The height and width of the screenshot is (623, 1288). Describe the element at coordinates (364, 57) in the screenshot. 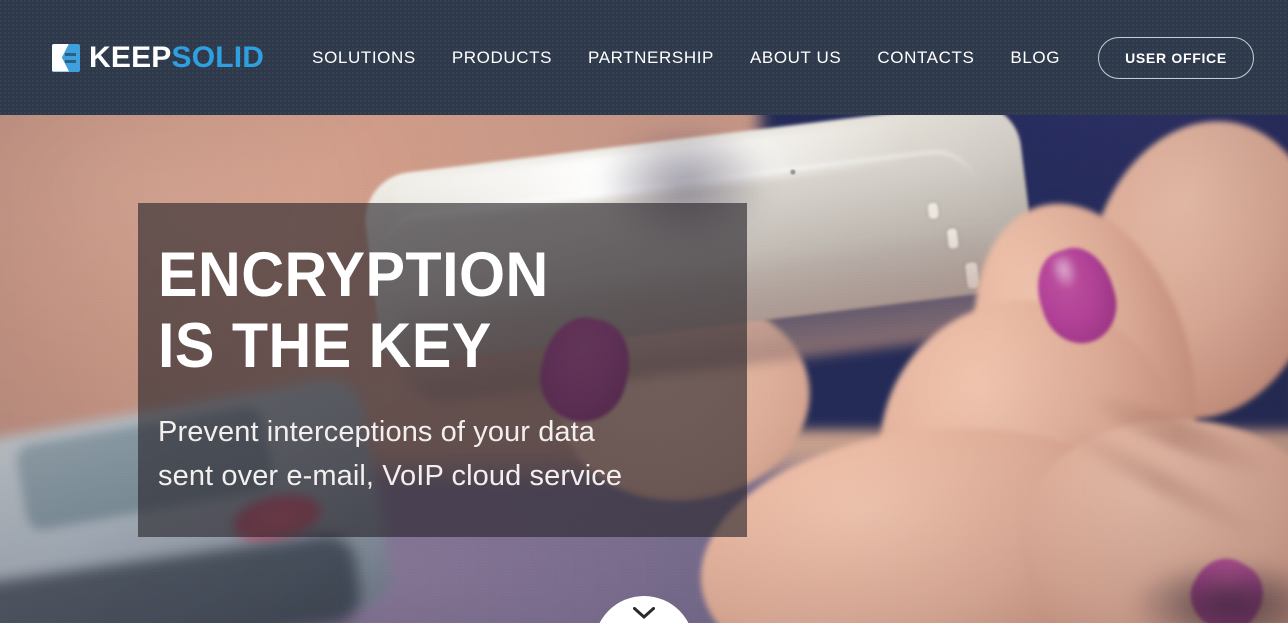

I see `nav-item-solutions: SOLUTIONS` at that location.